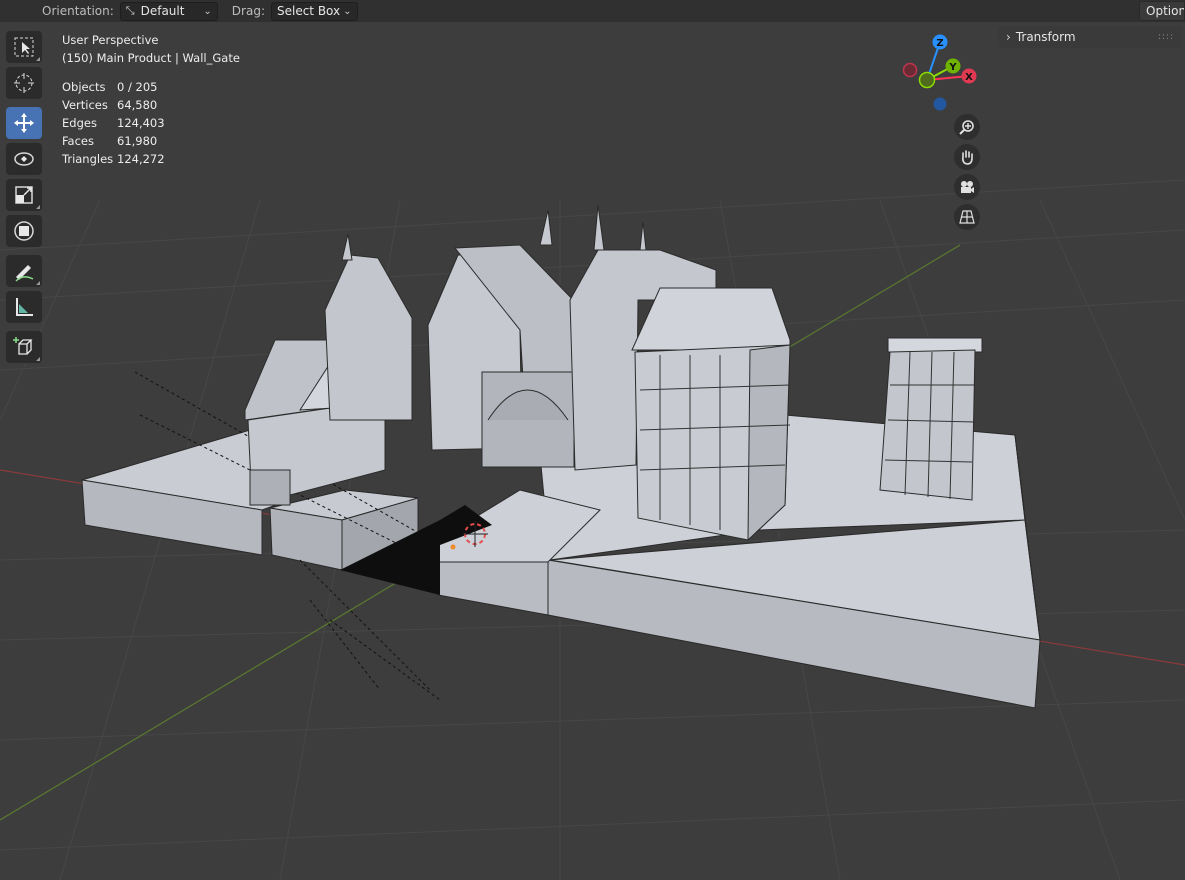 The height and width of the screenshot is (880, 1185). I want to click on stat-row: Edges 124,403, so click(151, 123).